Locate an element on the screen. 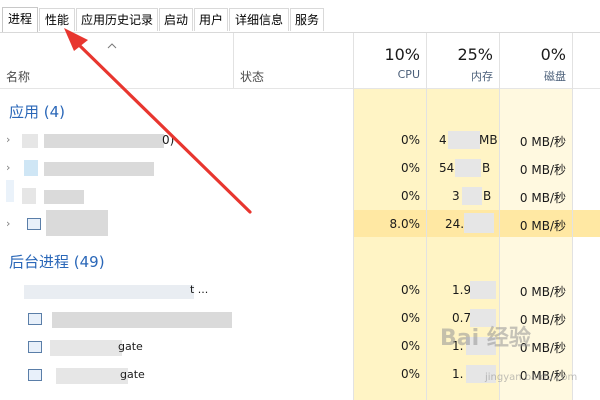 This screenshot has width=600, height=400. watermark-url: jingyan.baidu.com is located at coordinates (531, 377).